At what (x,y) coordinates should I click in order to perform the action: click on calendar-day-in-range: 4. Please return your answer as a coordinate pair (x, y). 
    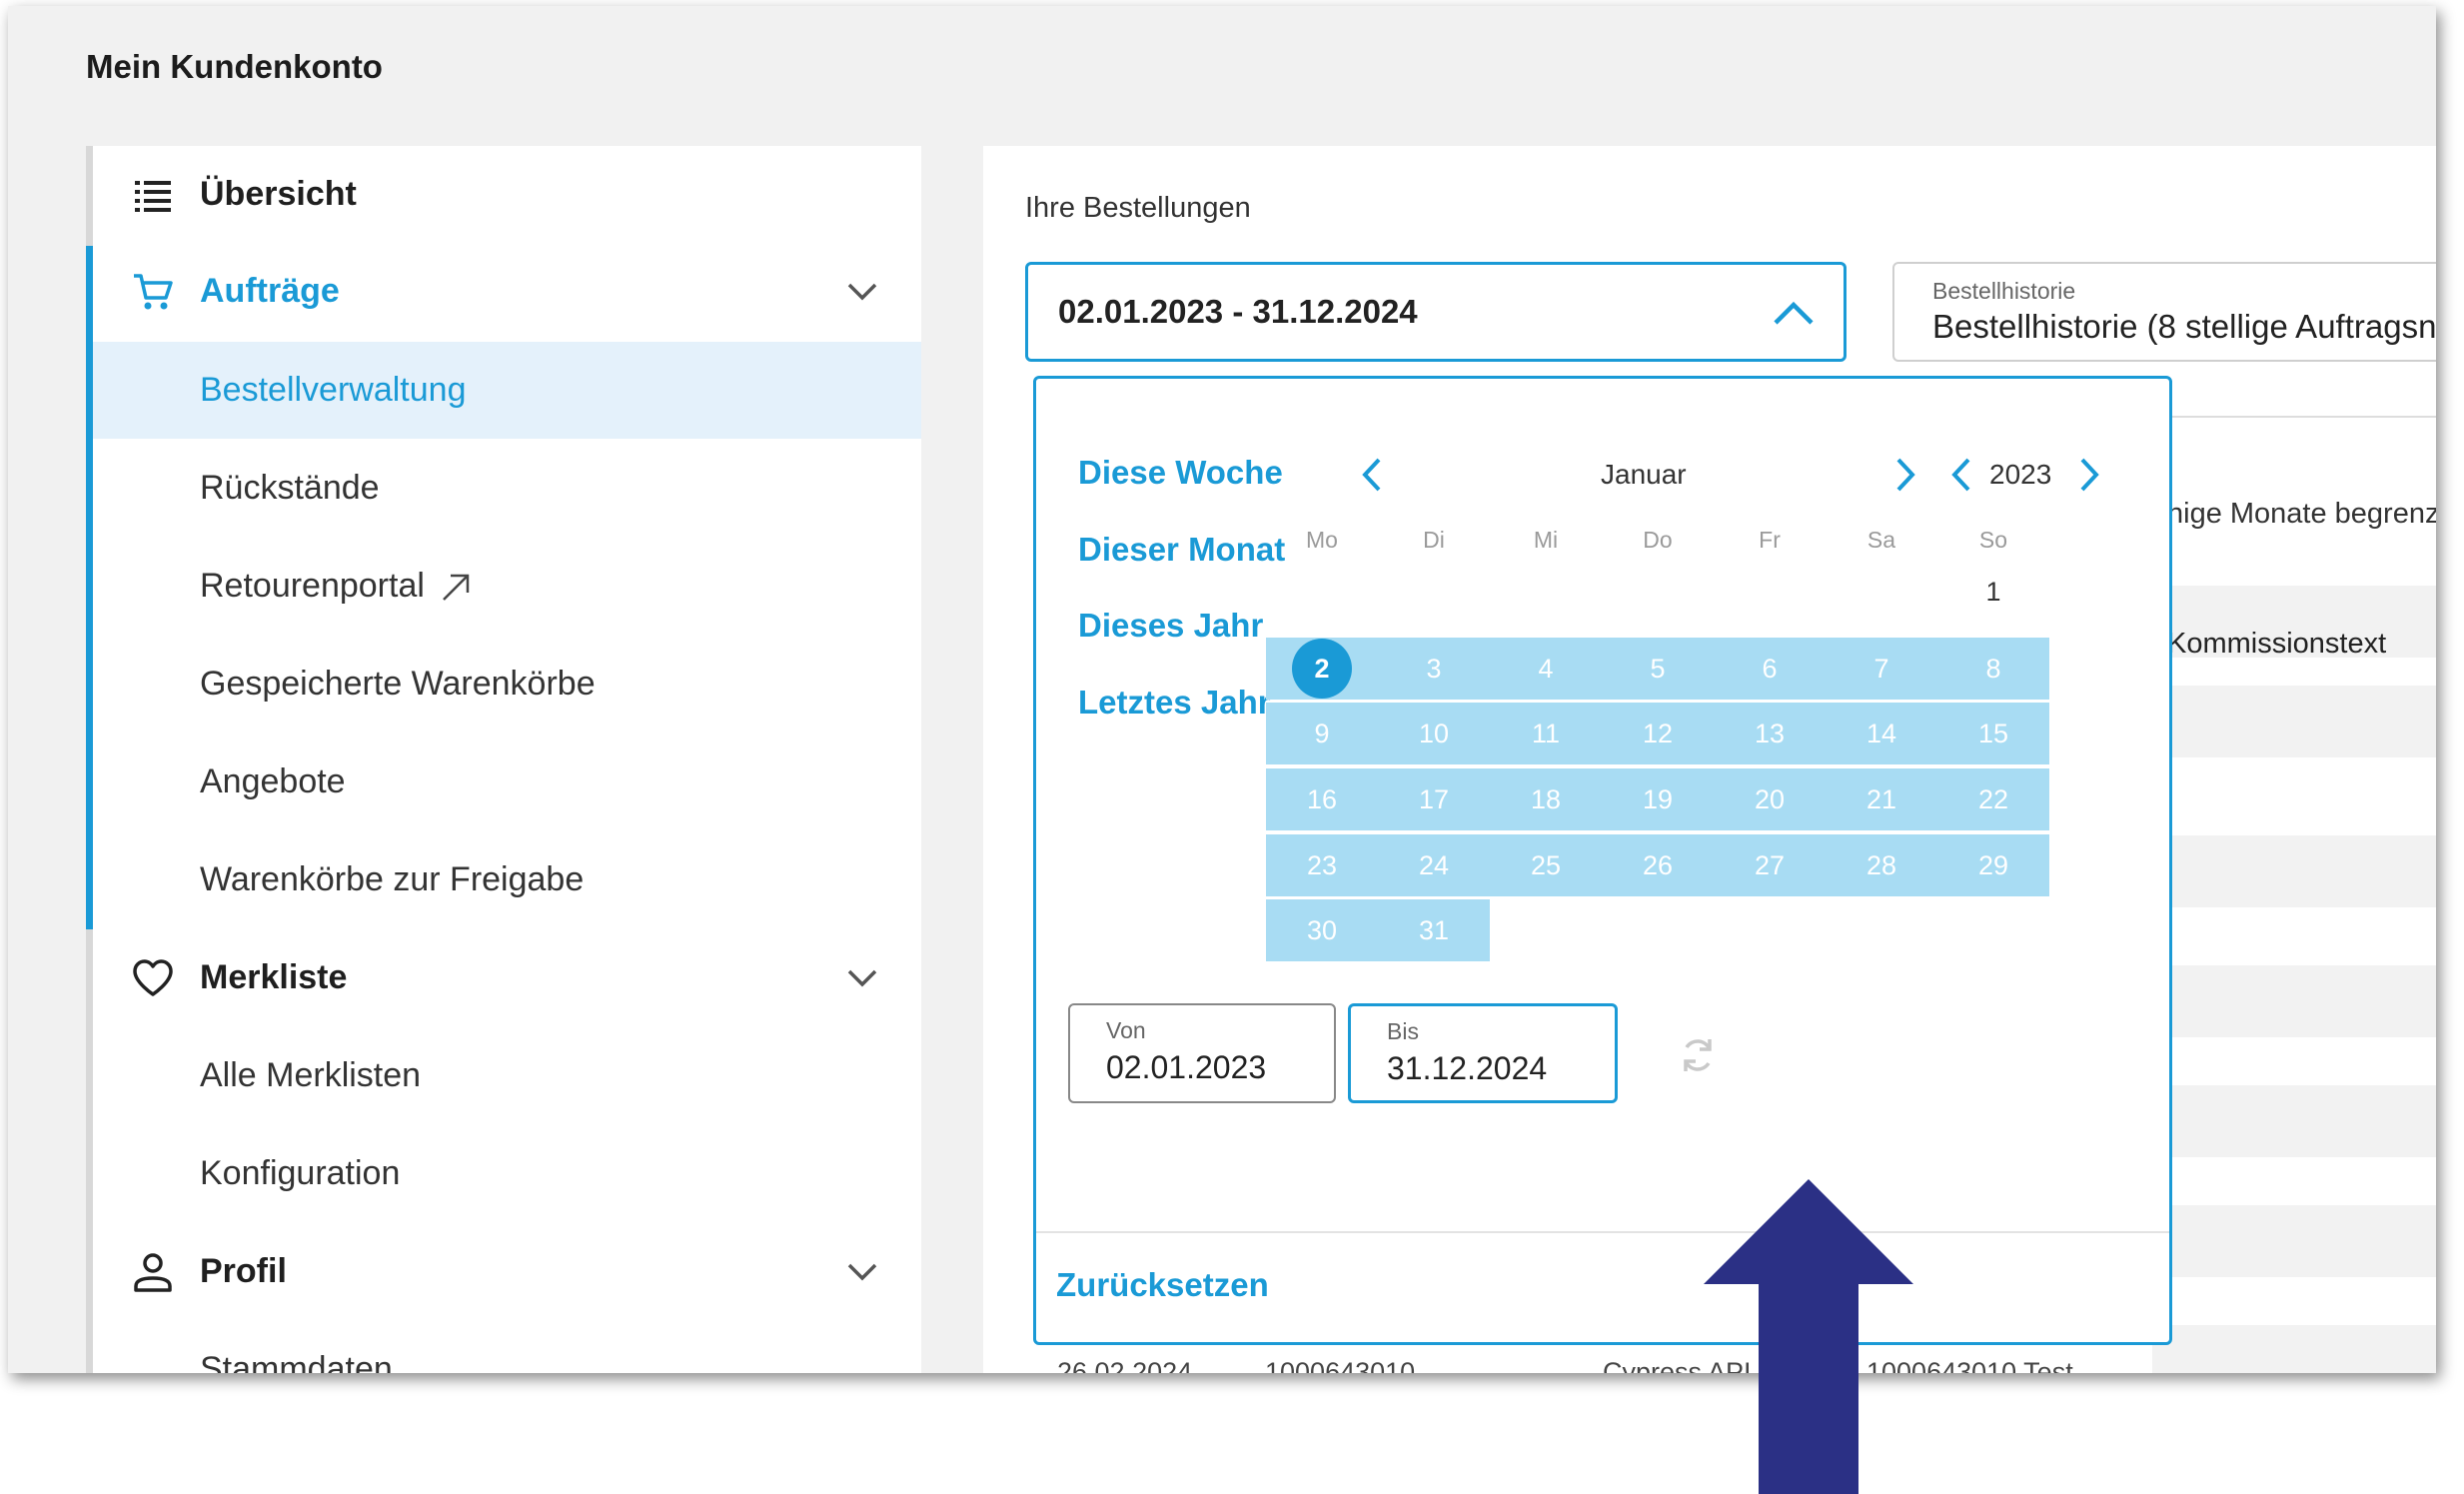
    Looking at the image, I should click on (1546, 669).